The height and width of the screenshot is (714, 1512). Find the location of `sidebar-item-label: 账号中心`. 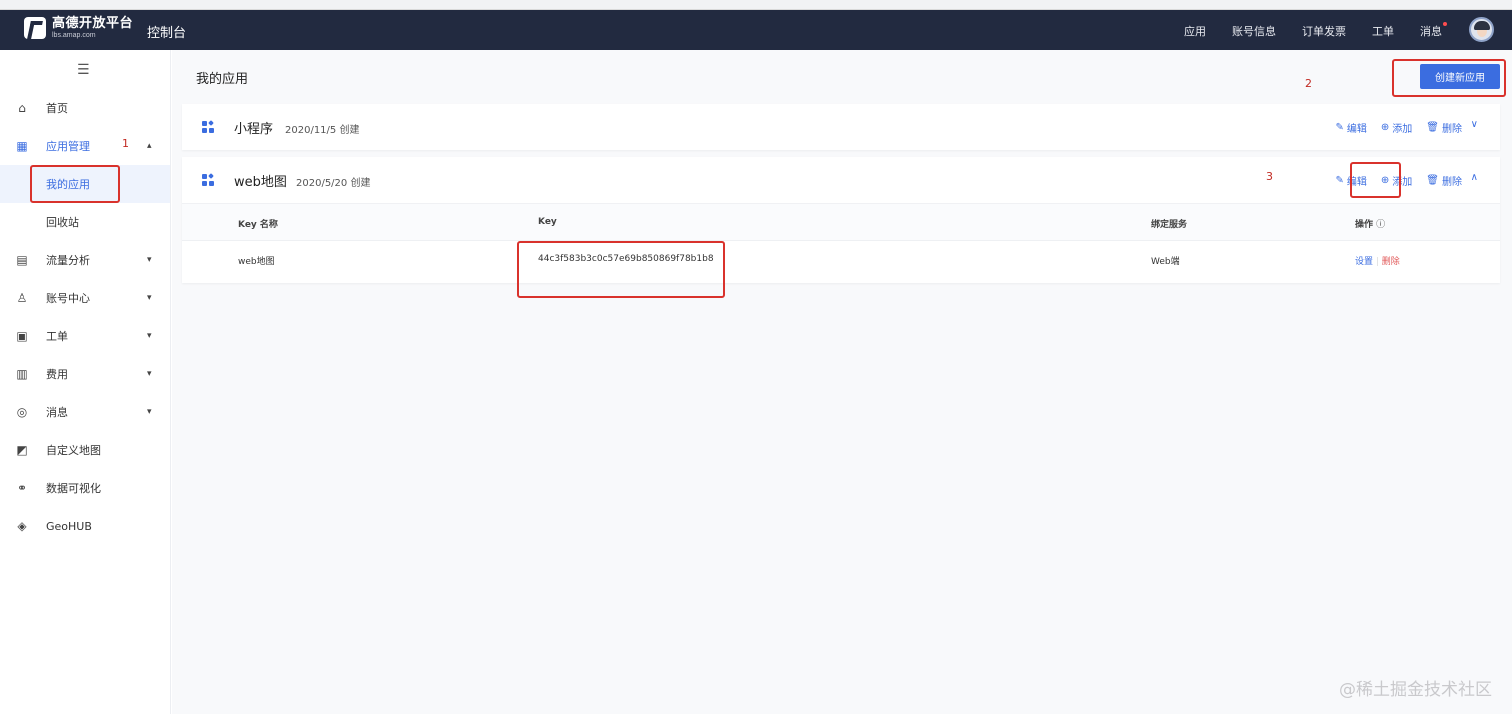

sidebar-item-label: 账号中心 is located at coordinates (68, 298).